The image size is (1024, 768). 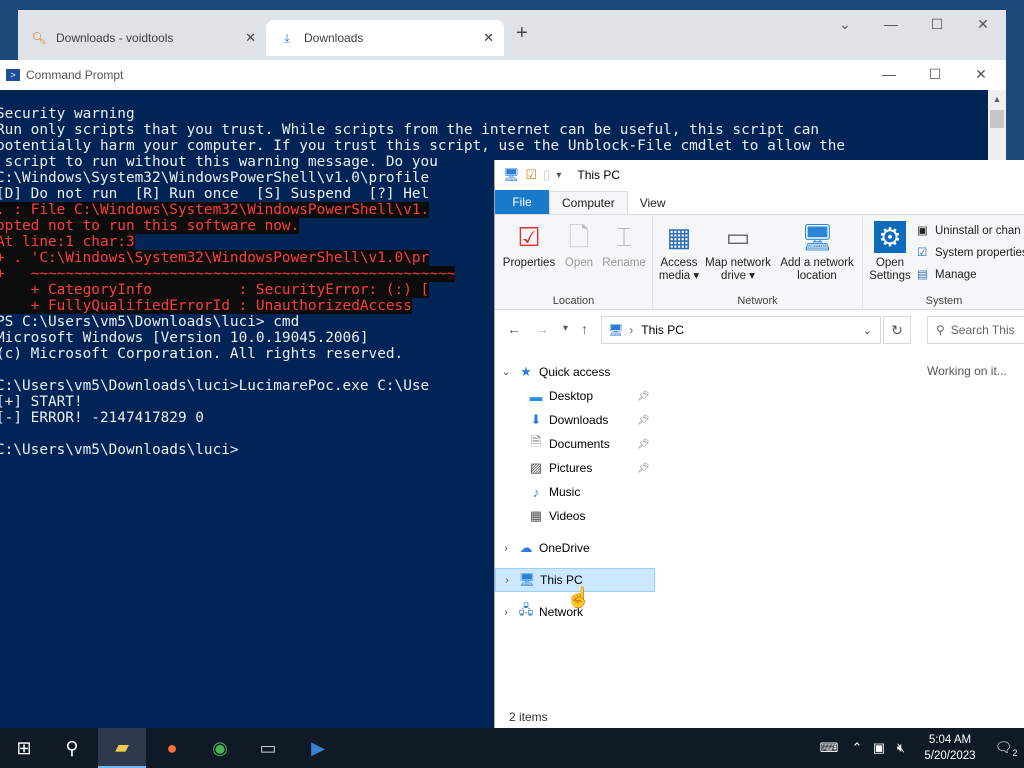 I want to click on nav-item-onedrive: › ☁ OneDrive, so click(x=575, y=548).